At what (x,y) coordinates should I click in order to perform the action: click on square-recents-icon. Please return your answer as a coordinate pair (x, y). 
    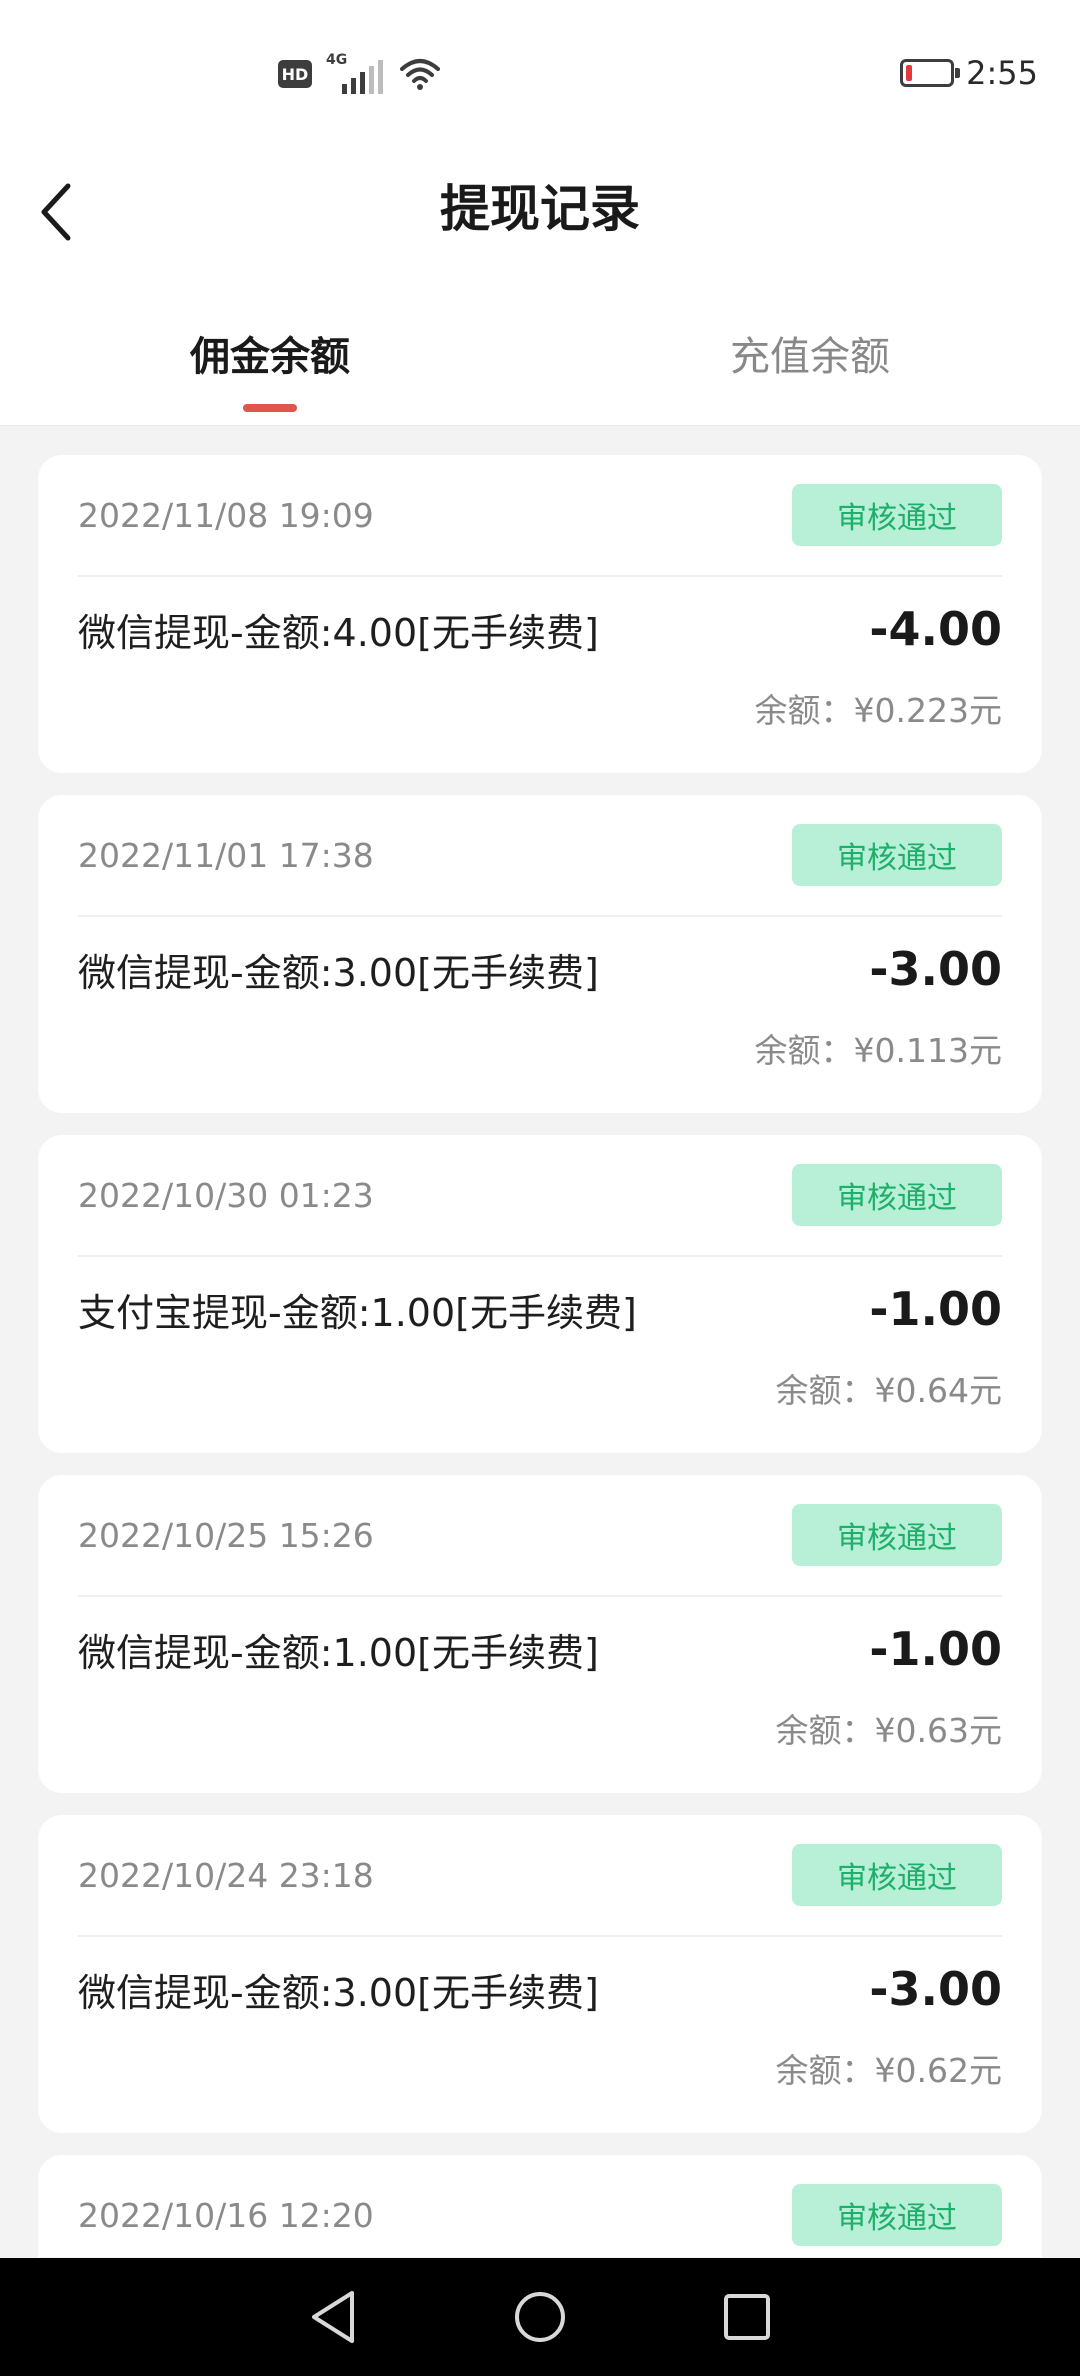
    Looking at the image, I should click on (746, 2317).